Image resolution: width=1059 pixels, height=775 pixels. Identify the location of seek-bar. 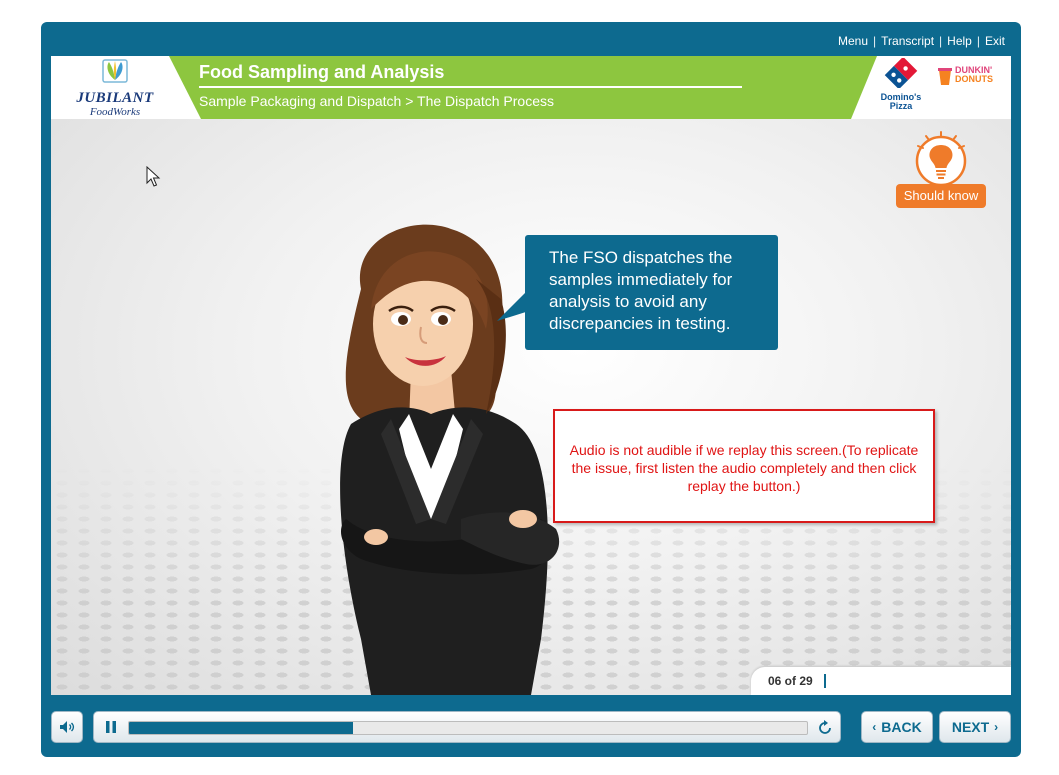
(467, 727).